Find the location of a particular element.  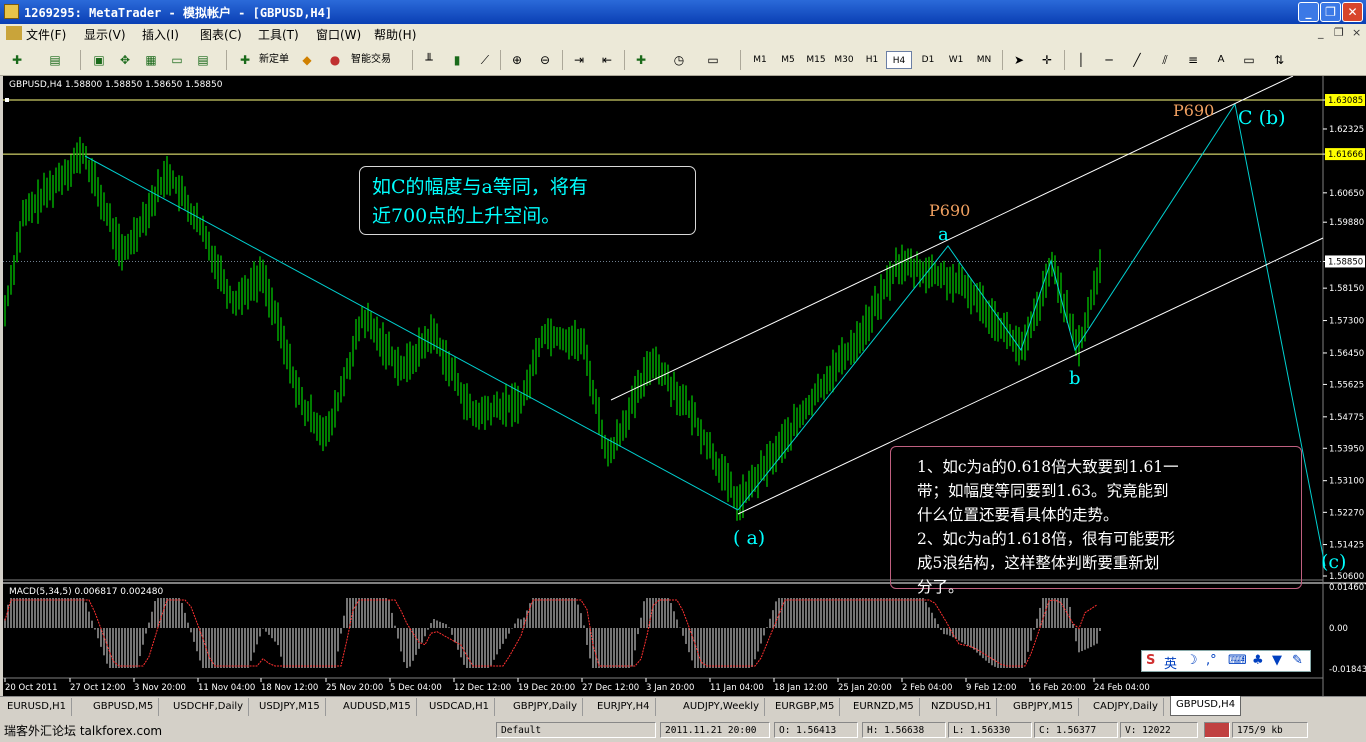

macd-header: MACD(5,34,5) 0.006817 0.002480 is located at coordinates (86, 592).